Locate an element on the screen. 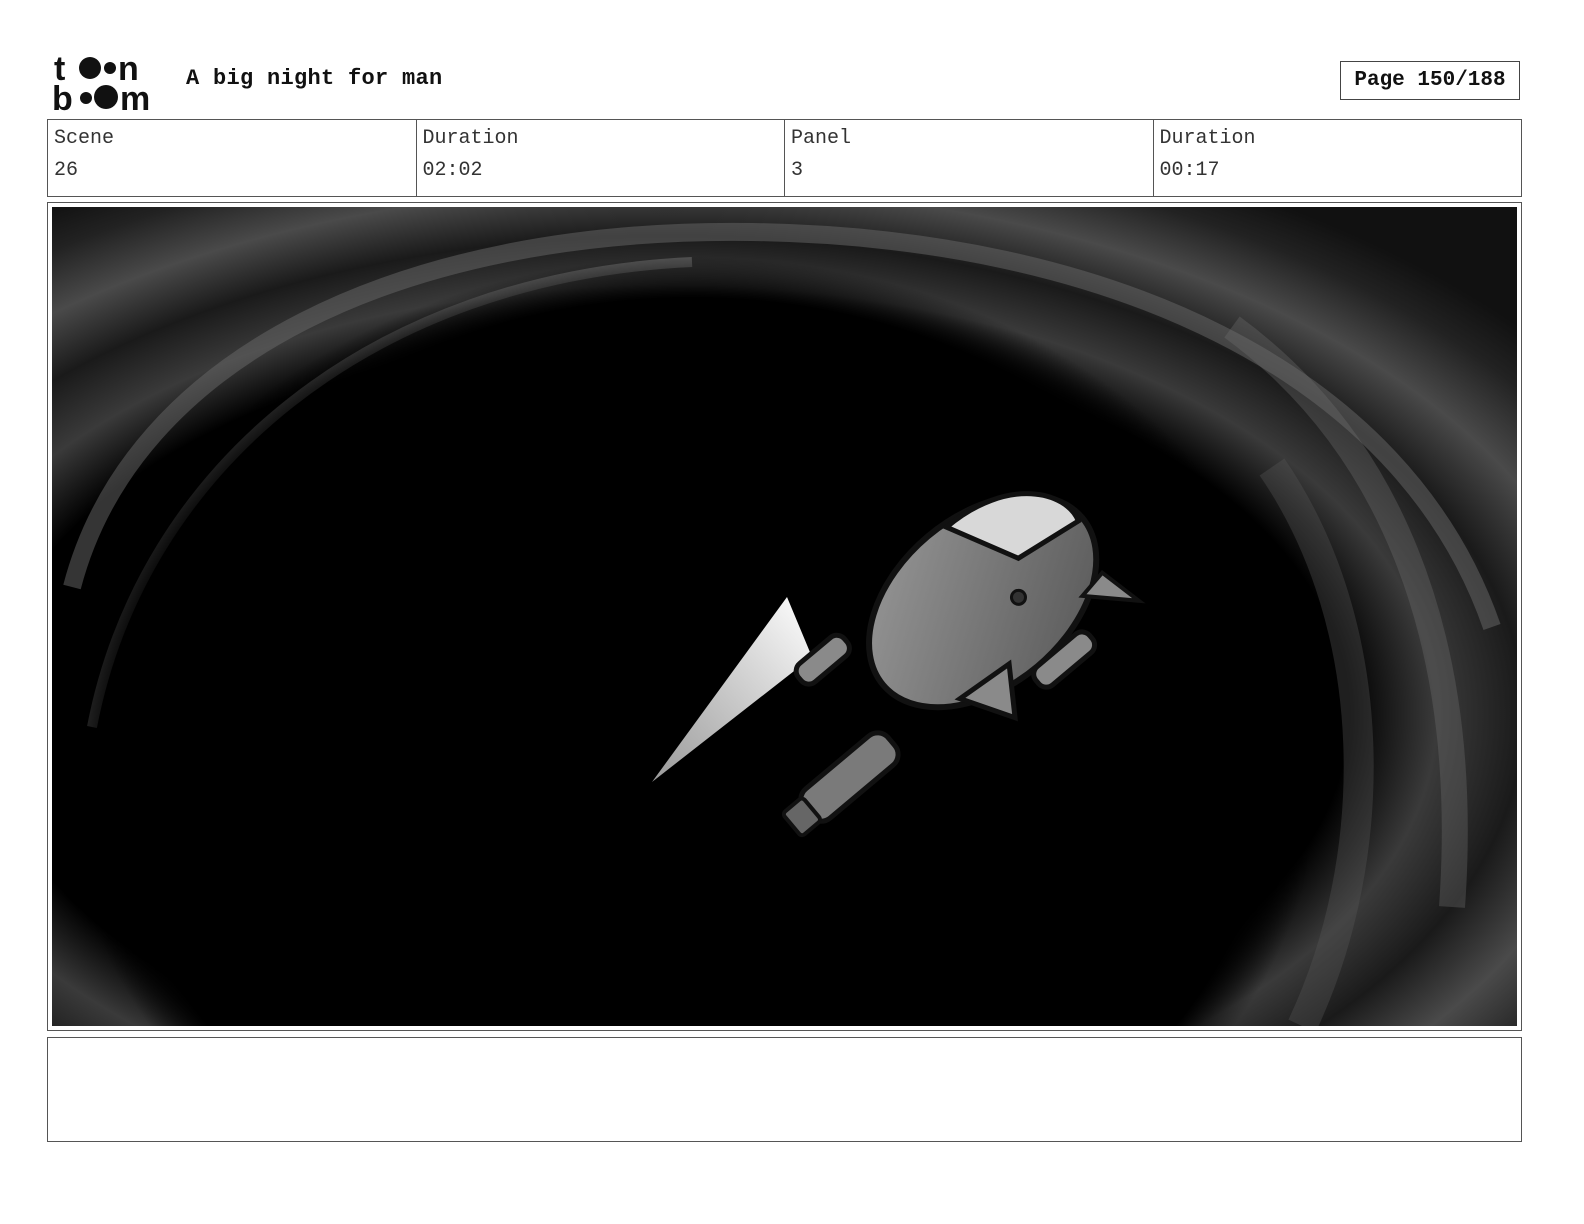 The image size is (1584, 1224). toon-boom-logo: t n b m is located at coordinates (101, 82).